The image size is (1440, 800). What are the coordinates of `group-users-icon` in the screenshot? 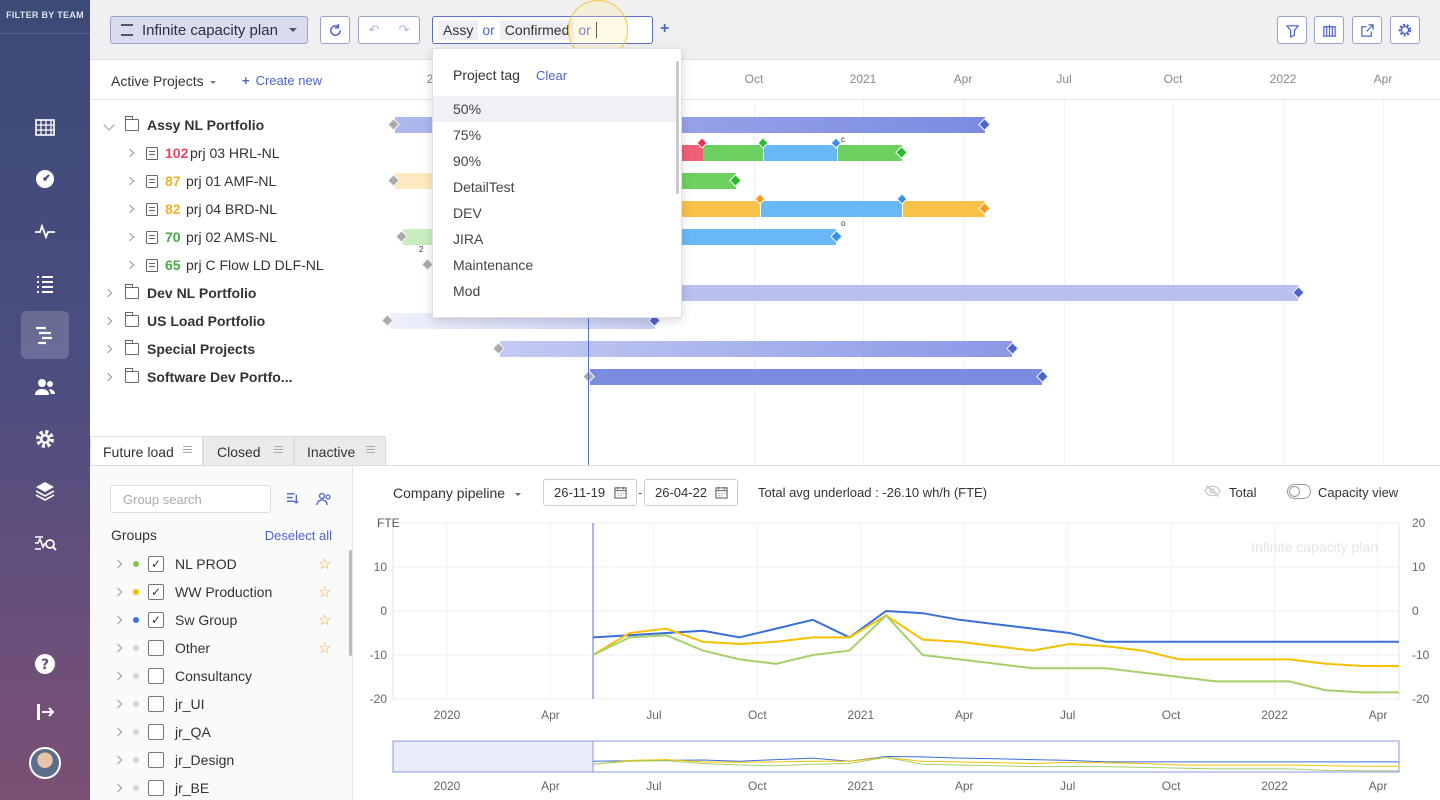 It's located at (324, 500).